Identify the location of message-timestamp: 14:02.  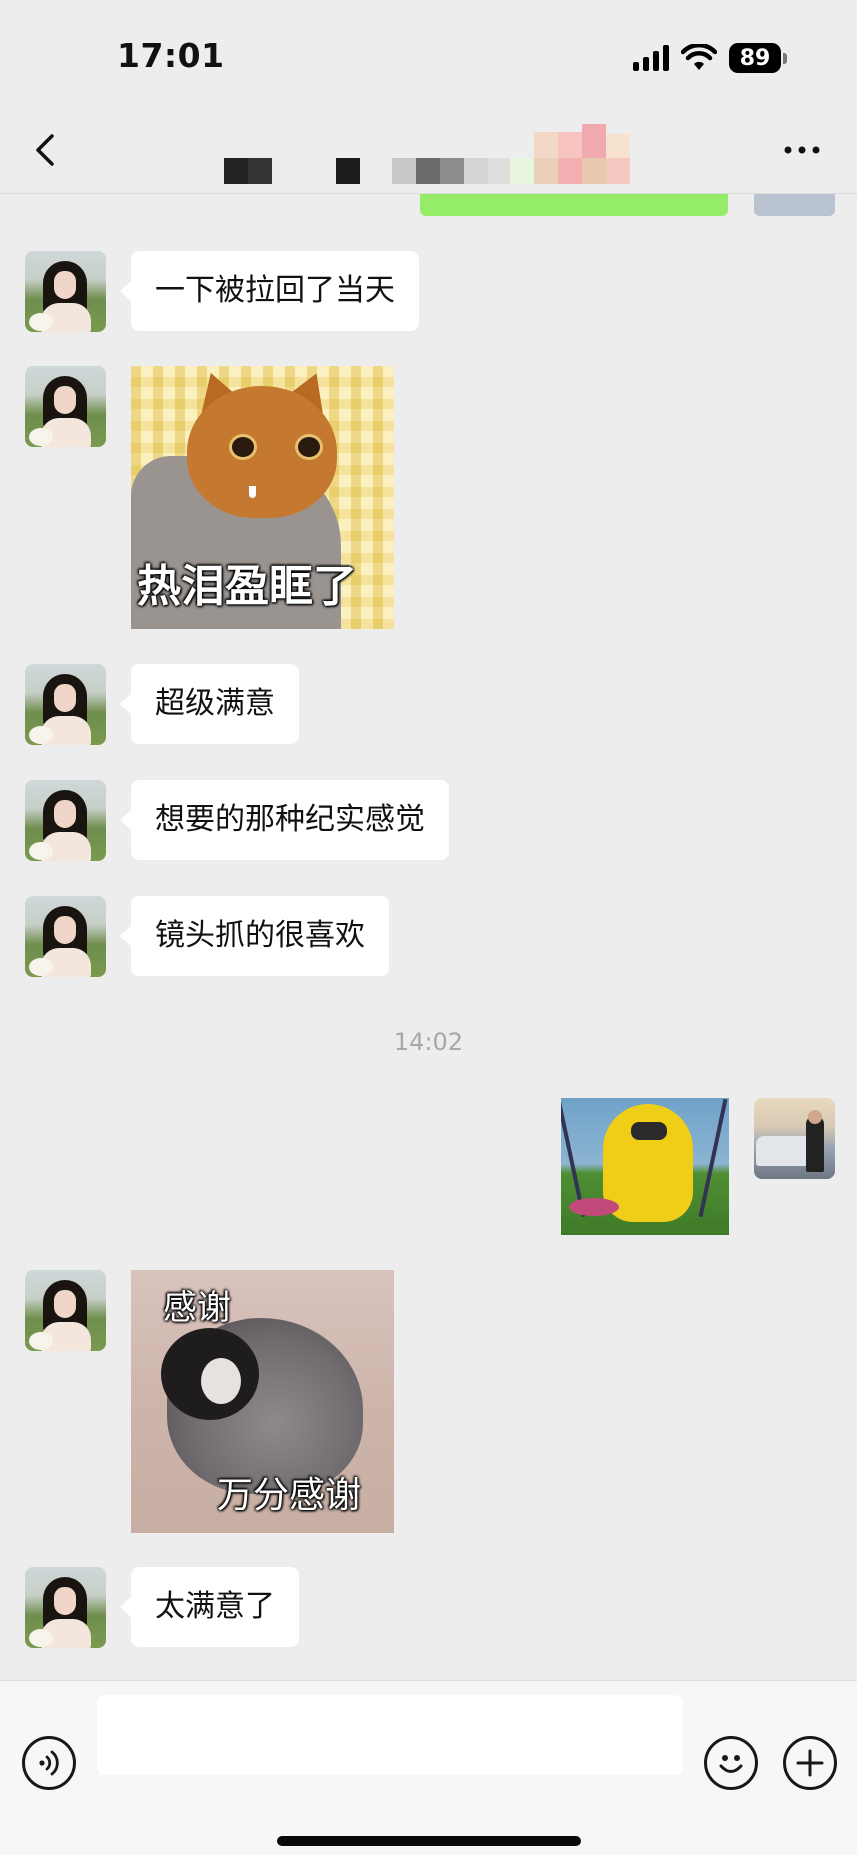
(428, 1042).